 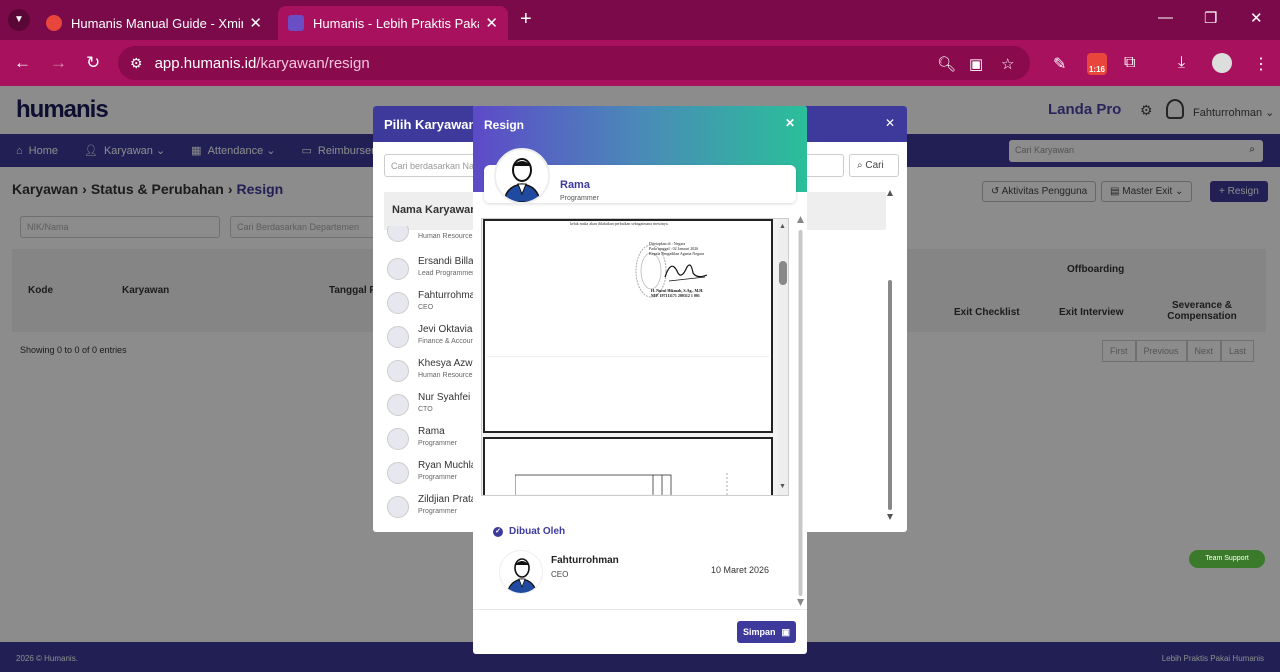 I want to click on button-label: Cari, so click(x=874, y=165).